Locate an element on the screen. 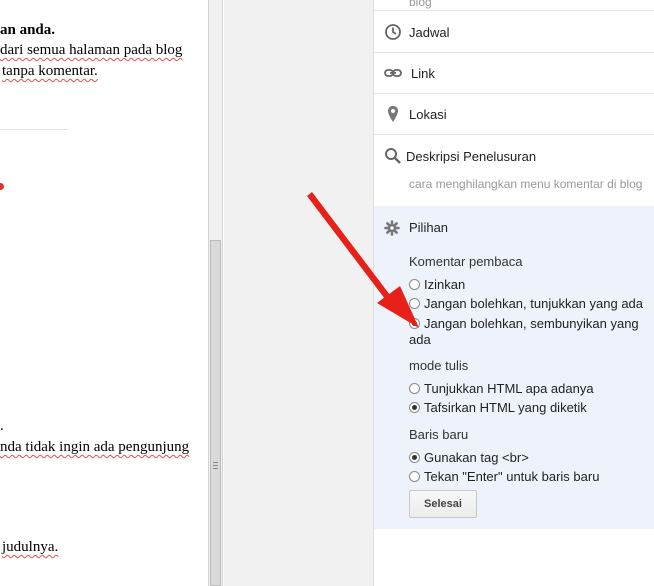  editor-line: an anda. is located at coordinates (28, 30).